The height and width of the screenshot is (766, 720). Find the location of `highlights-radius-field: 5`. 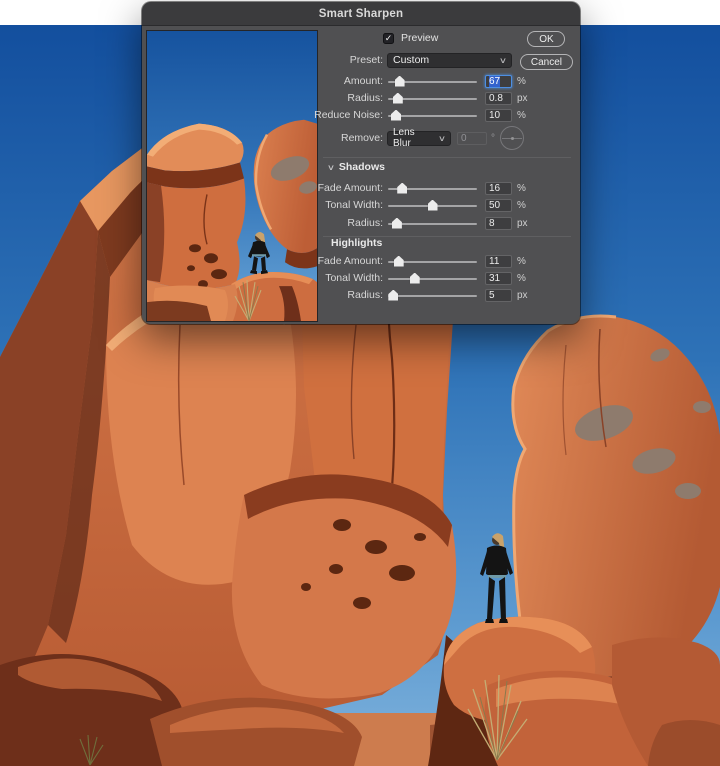

highlights-radius-field: 5 is located at coordinates (498, 295).